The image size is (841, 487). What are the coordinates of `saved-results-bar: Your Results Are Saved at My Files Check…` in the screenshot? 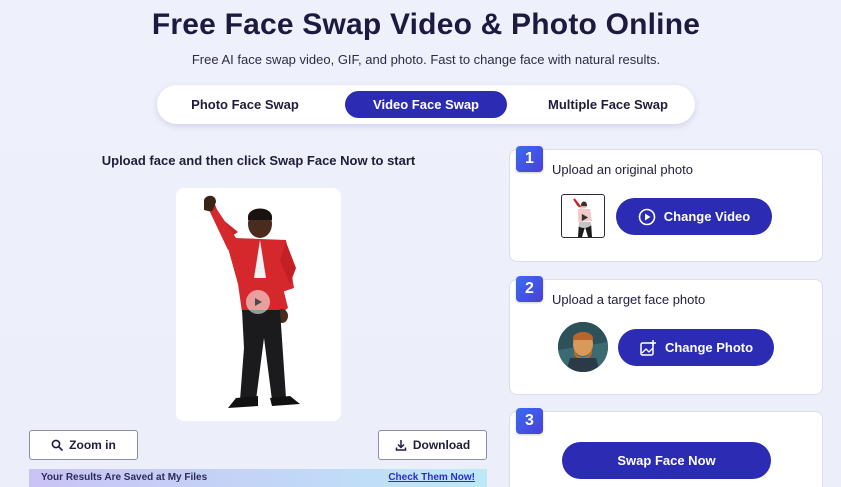 It's located at (258, 478).